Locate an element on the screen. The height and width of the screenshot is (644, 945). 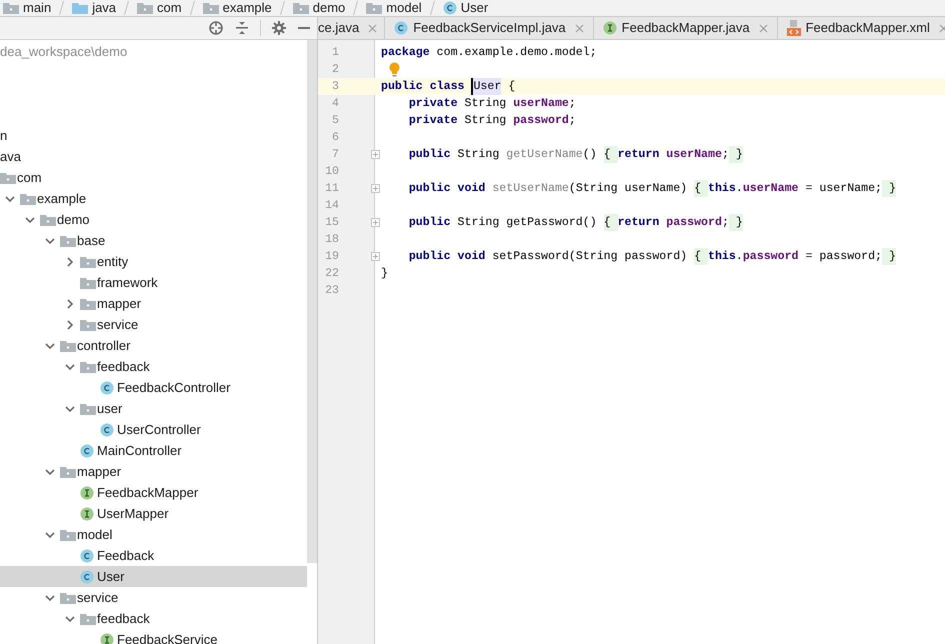
tree-item: user is located at coordinates (153, 408).